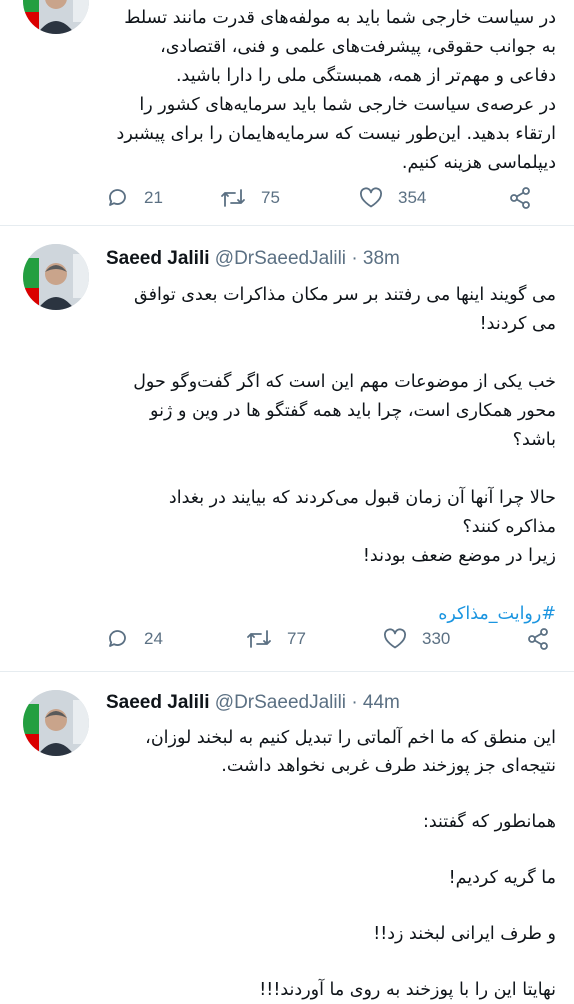  I want to click on like-button: 330, so click(454, 639).